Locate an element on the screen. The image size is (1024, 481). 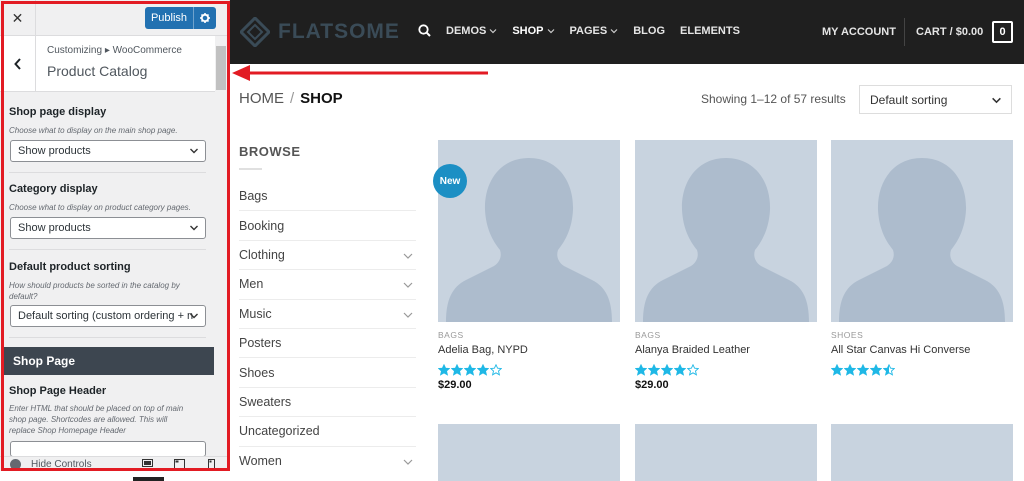
category-link: Booking is located at coordinates (327, 226).